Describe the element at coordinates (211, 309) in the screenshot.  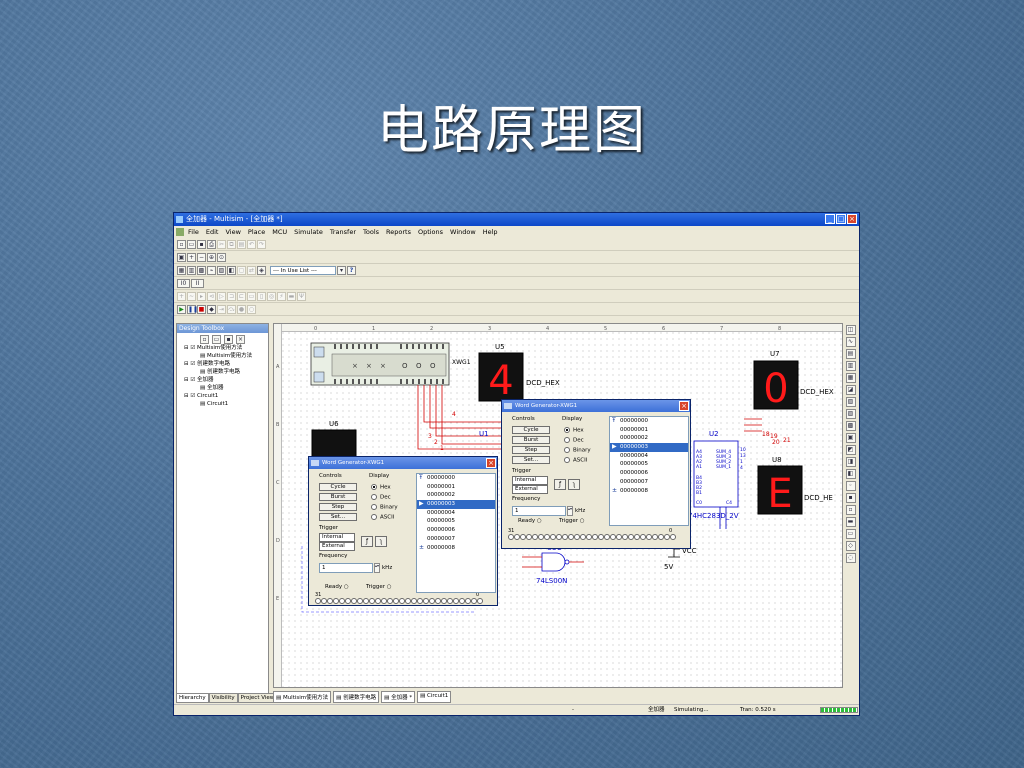
I see `pin-icon: ◆` at that location.